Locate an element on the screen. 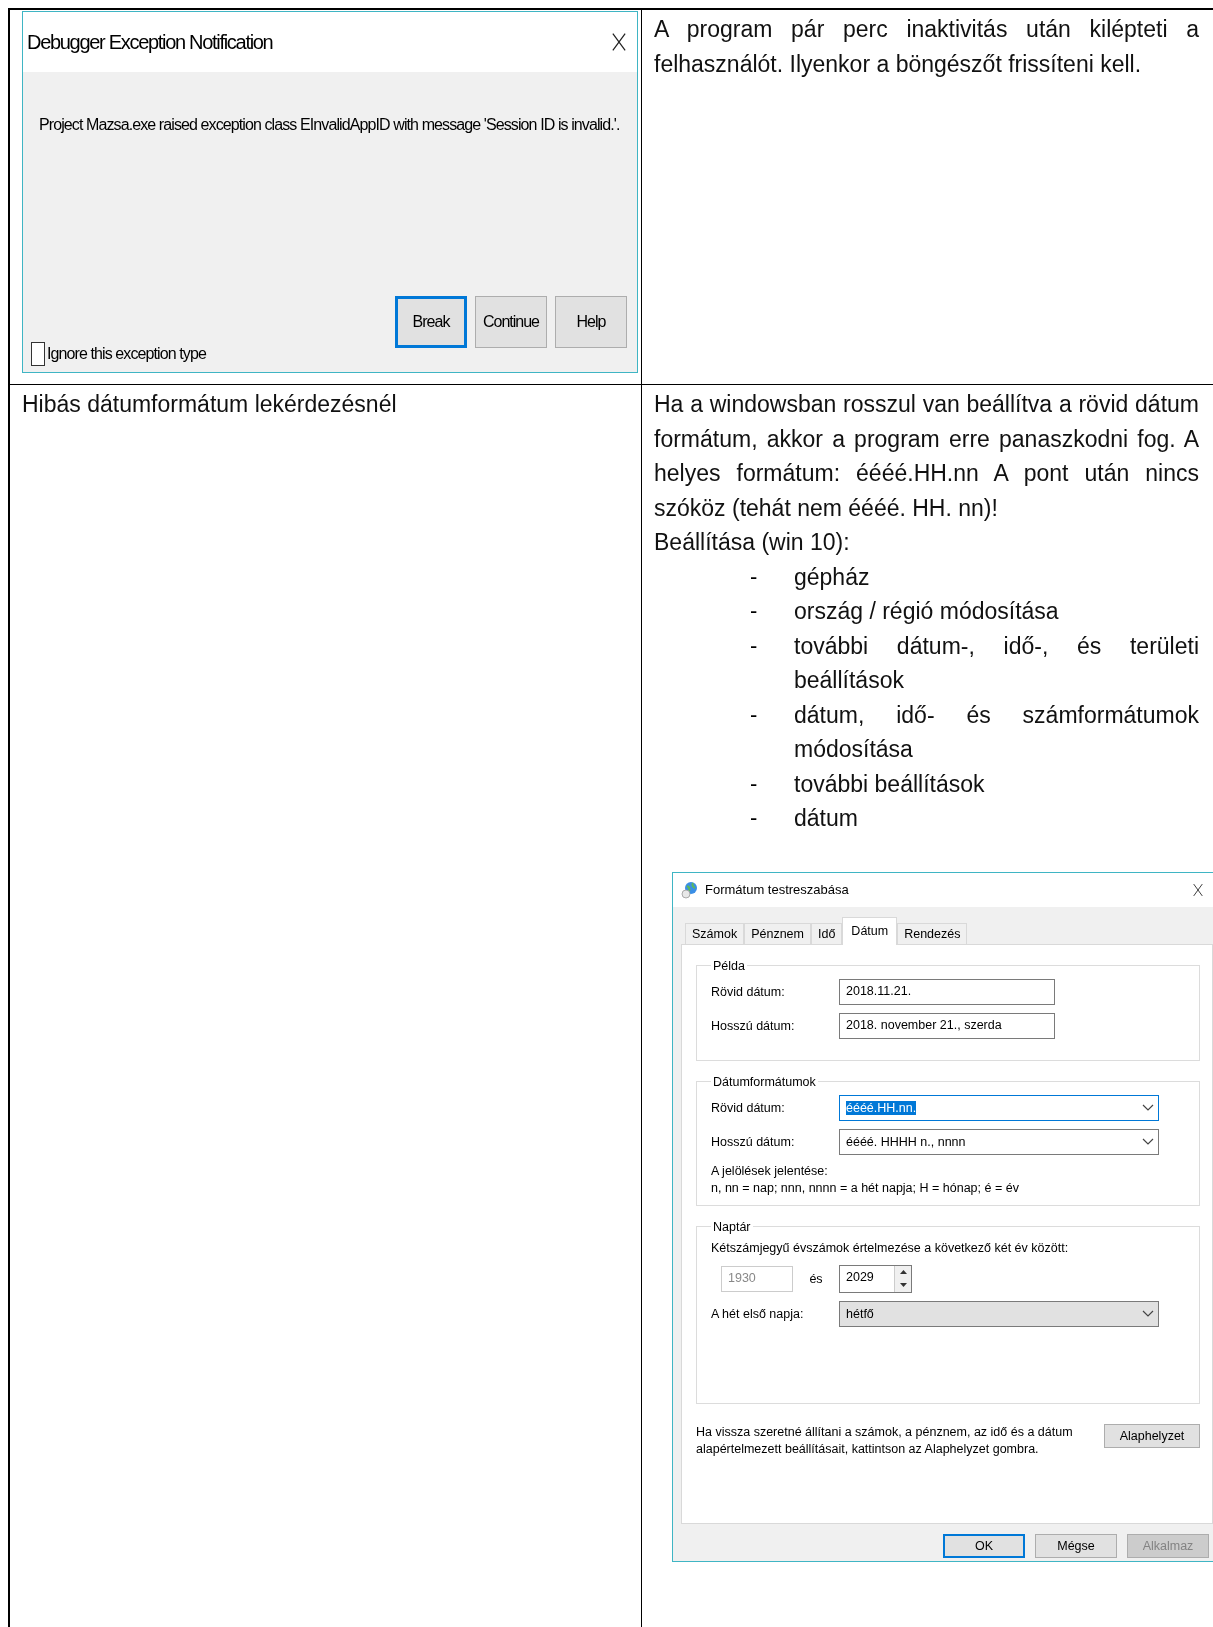  issue-title: Hibás dátumformátum lekérdezésnél is located at coordinates (210, 404).